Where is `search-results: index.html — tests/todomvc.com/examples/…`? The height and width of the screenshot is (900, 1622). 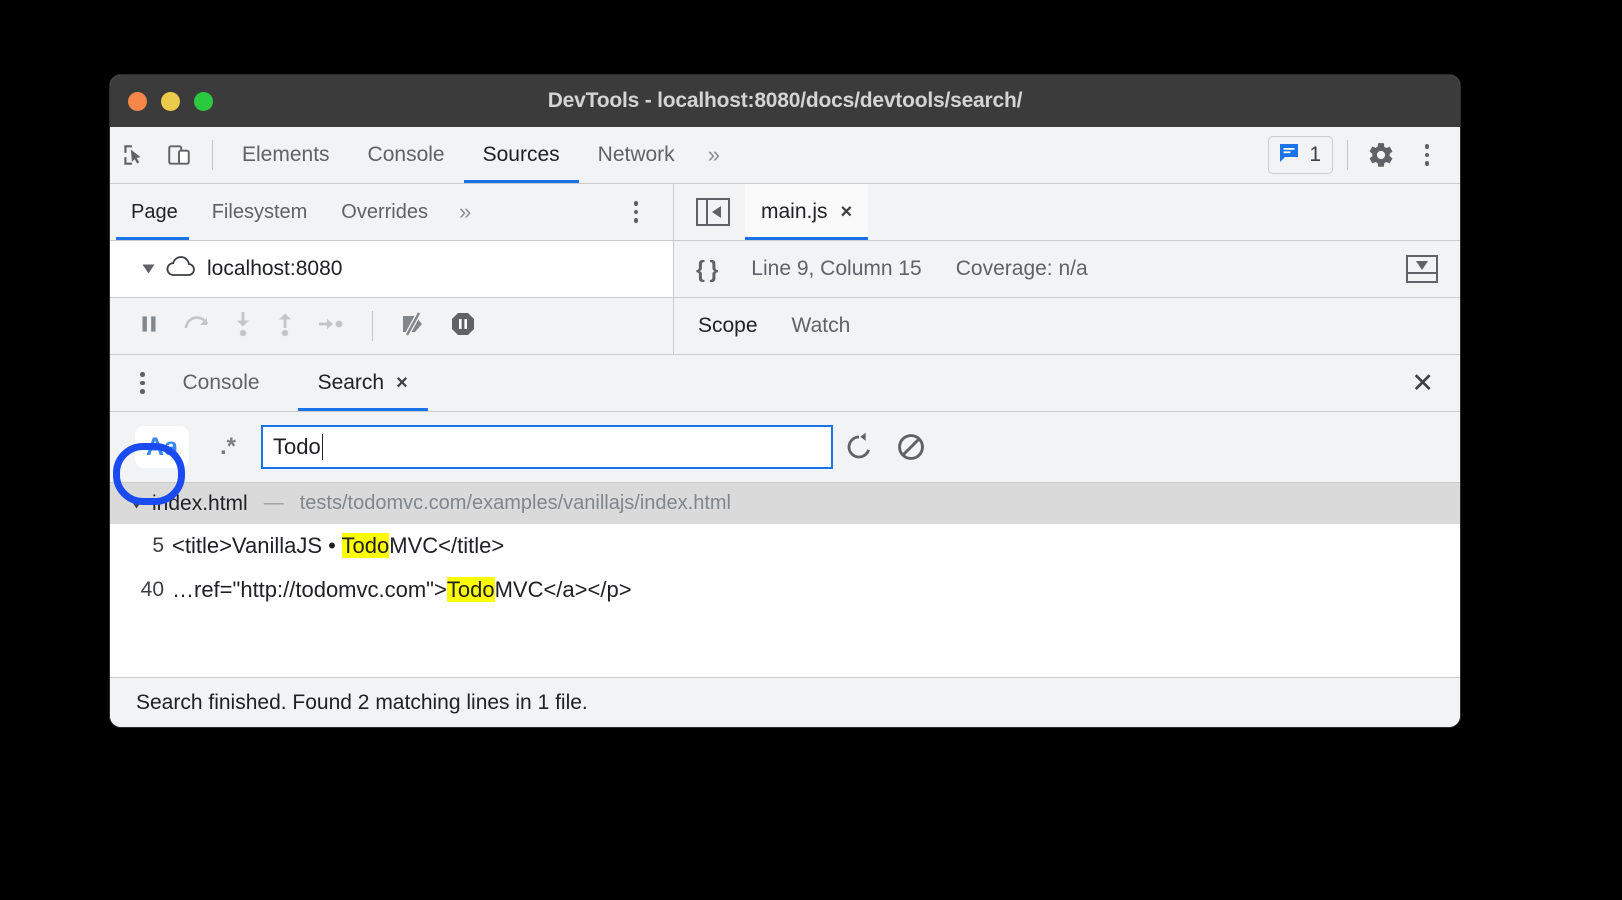 search-results: index.html — tests/todomvc.com/examples/… is located at coordinates (785, 547).